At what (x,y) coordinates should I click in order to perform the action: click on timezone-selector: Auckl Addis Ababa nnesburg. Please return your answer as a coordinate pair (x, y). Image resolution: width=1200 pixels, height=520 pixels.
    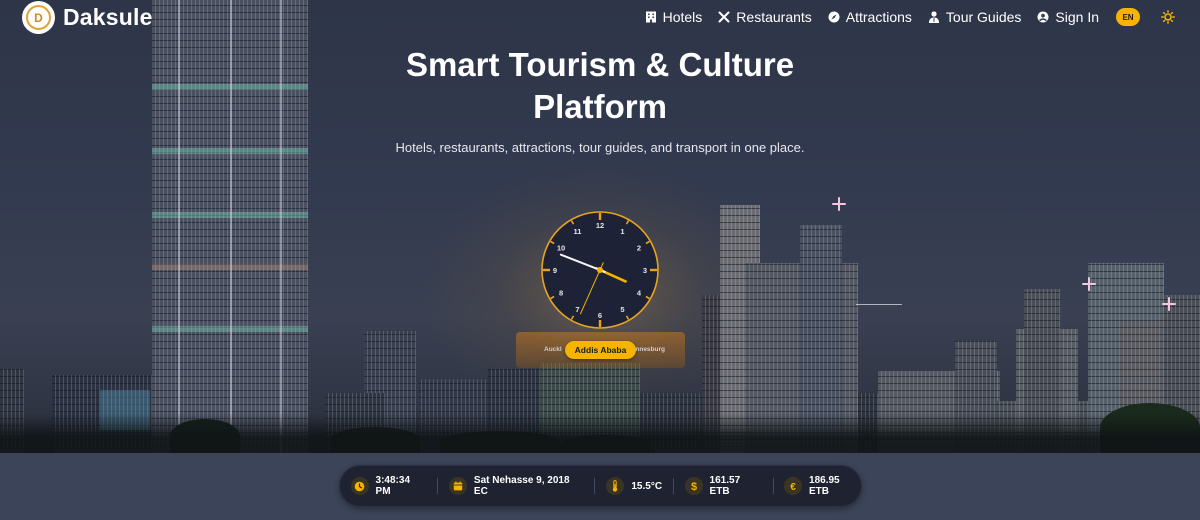
    Looking at the image, I should click on (600, 350).